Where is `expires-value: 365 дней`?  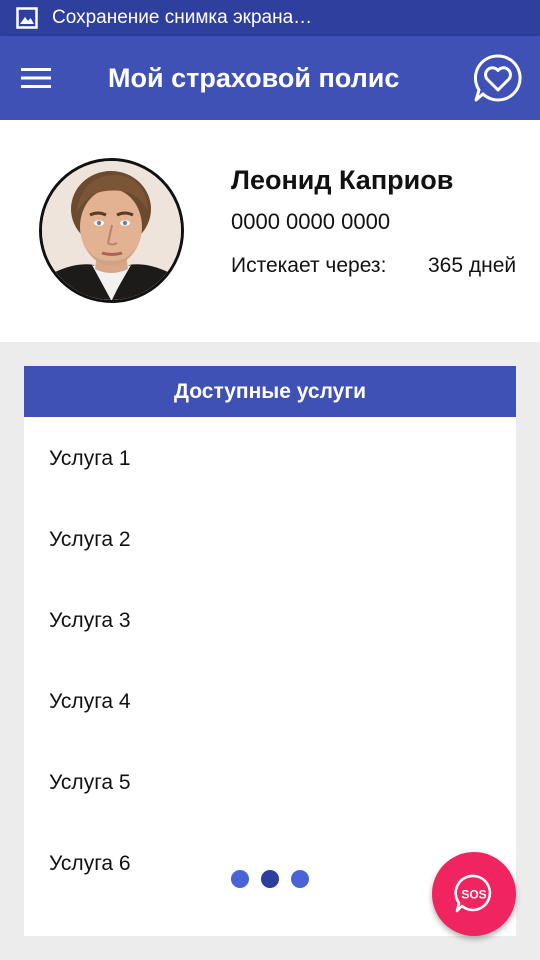 expires-value: 365 дней is located at coordinates (472, 265).